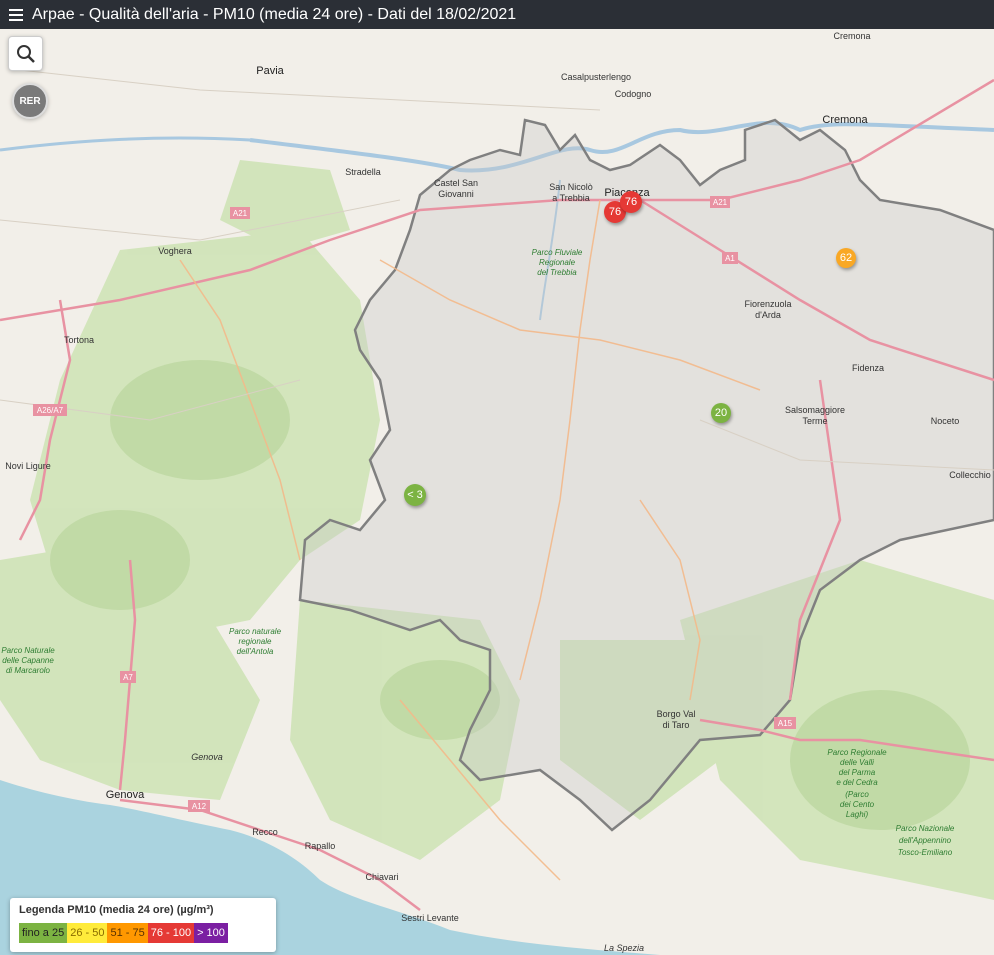 The image size is (994, 955). Describe the element at coordinates (28, 650) in the screenshot. I see `park-label: Parco Naturale` at that location.